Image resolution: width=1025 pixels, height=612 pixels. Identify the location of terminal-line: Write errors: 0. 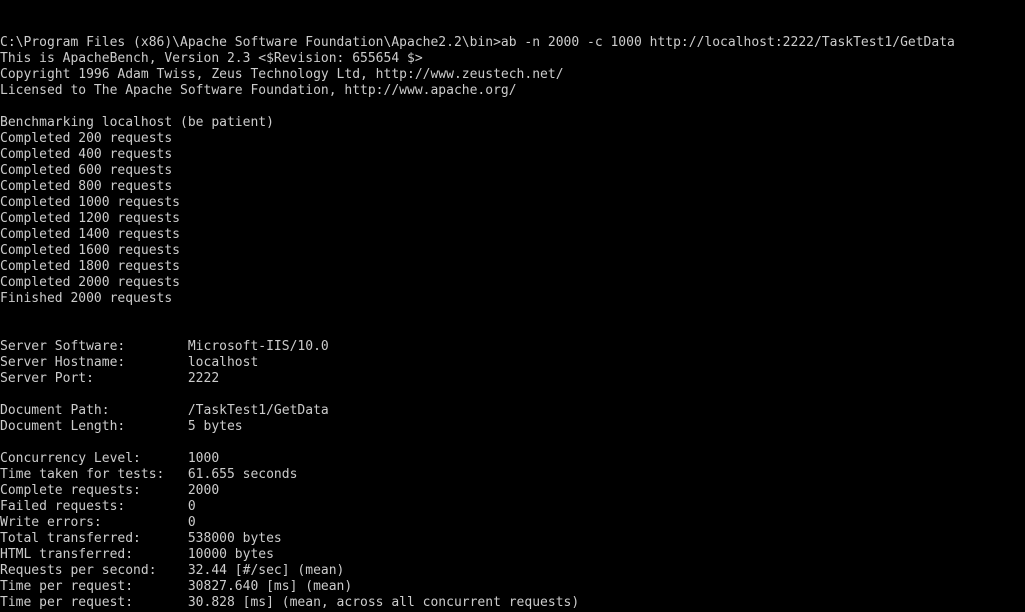
(98, 522).